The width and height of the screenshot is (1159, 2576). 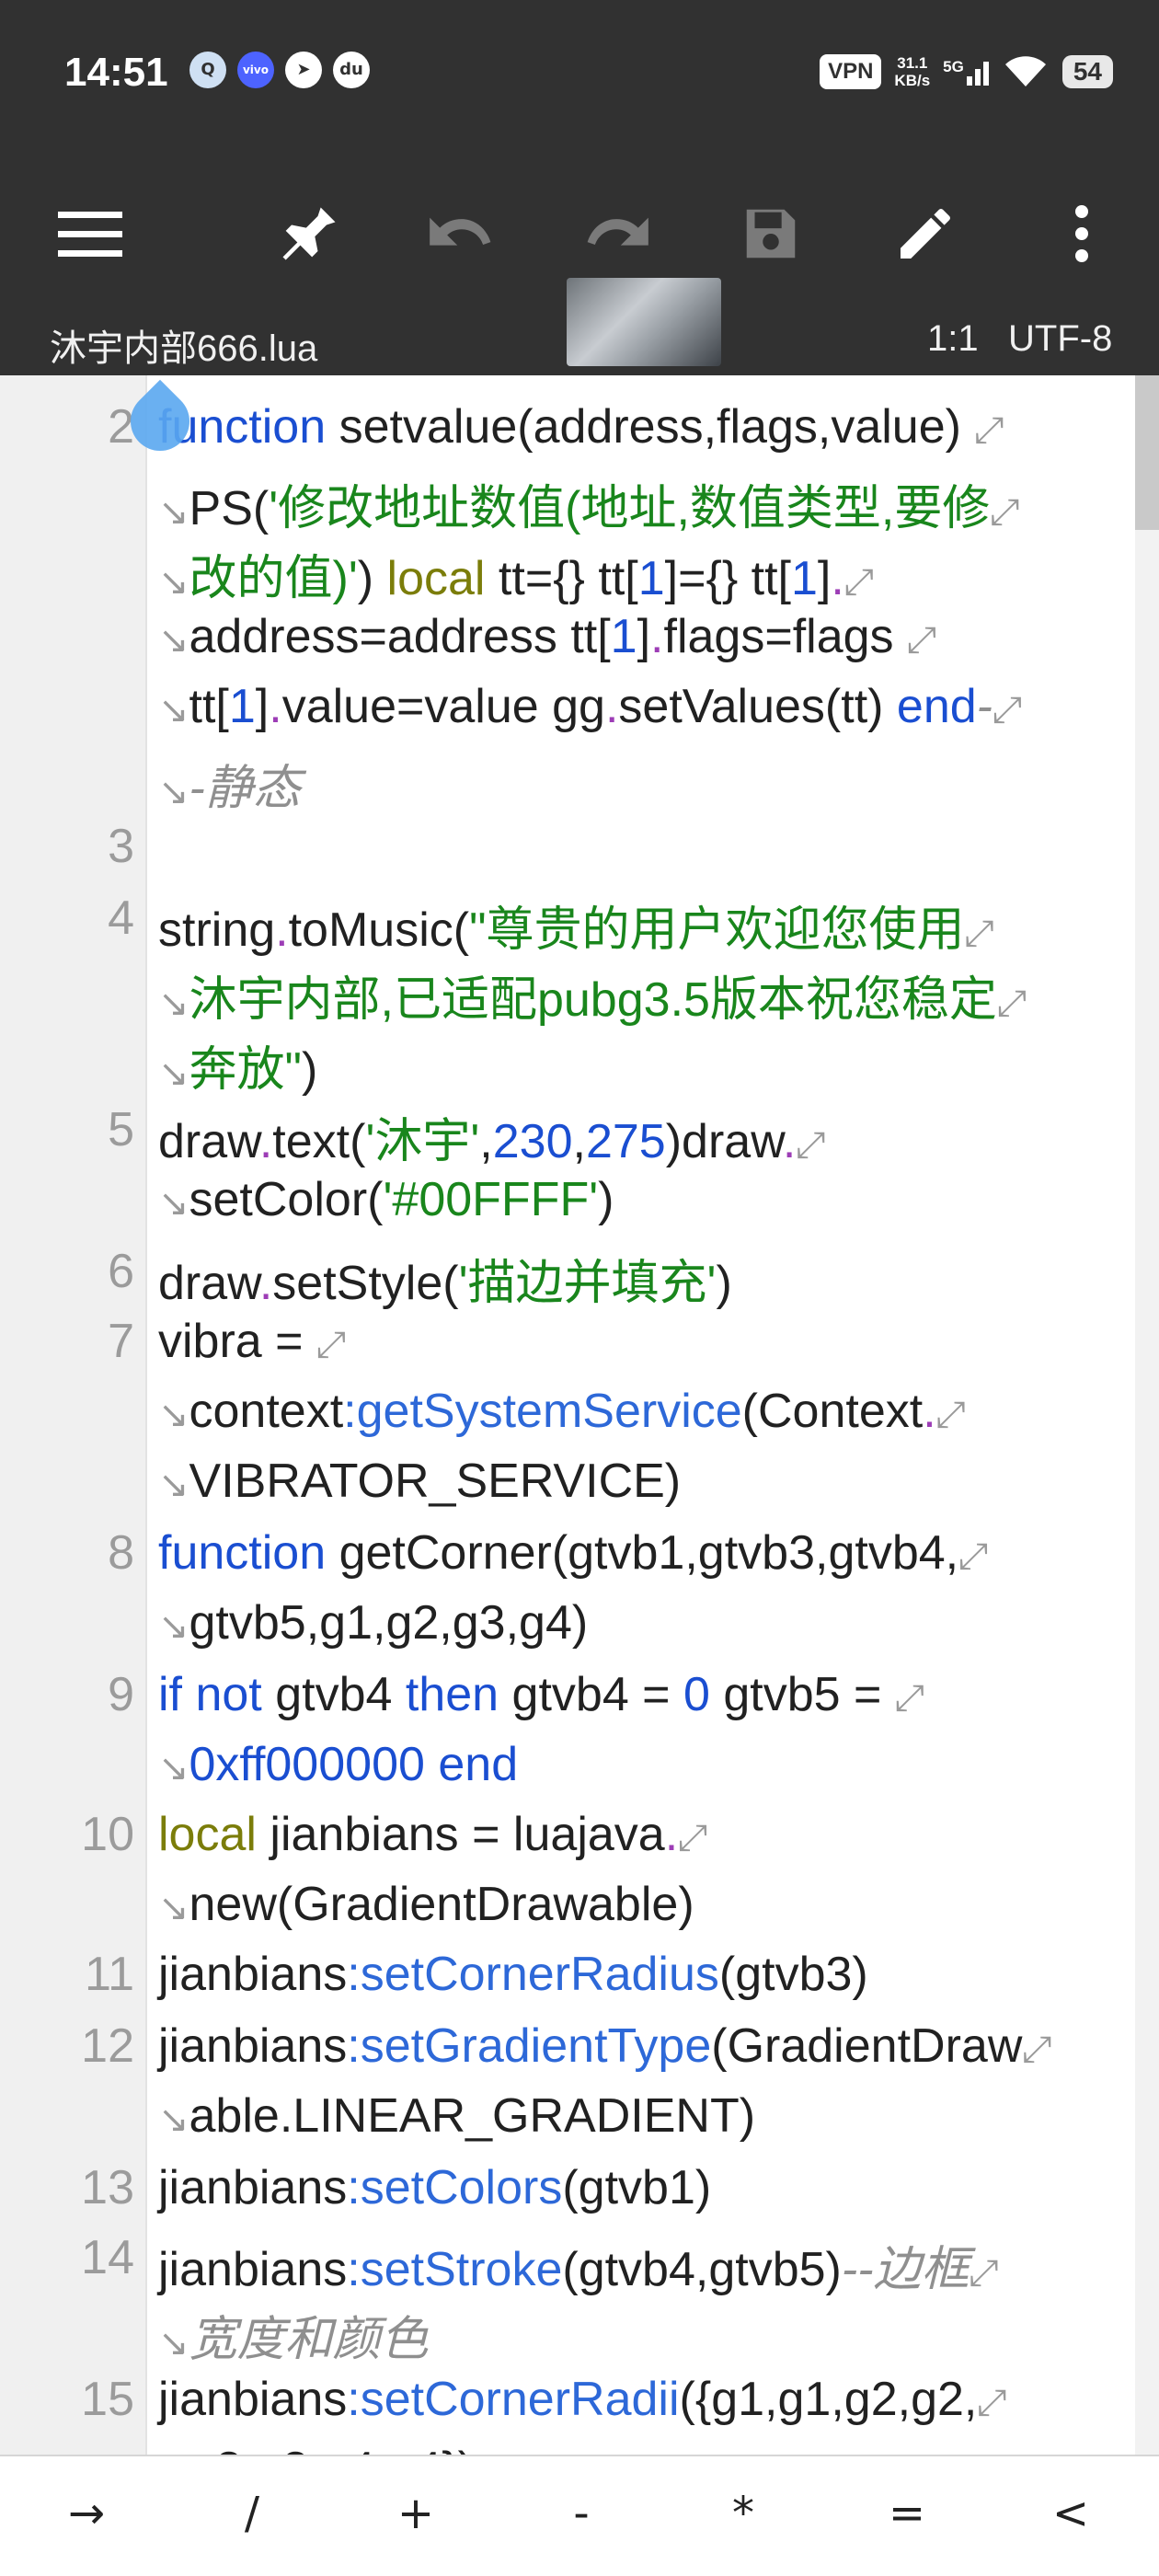 I want to click on line-number: 12, so click(x=107, y=2046).